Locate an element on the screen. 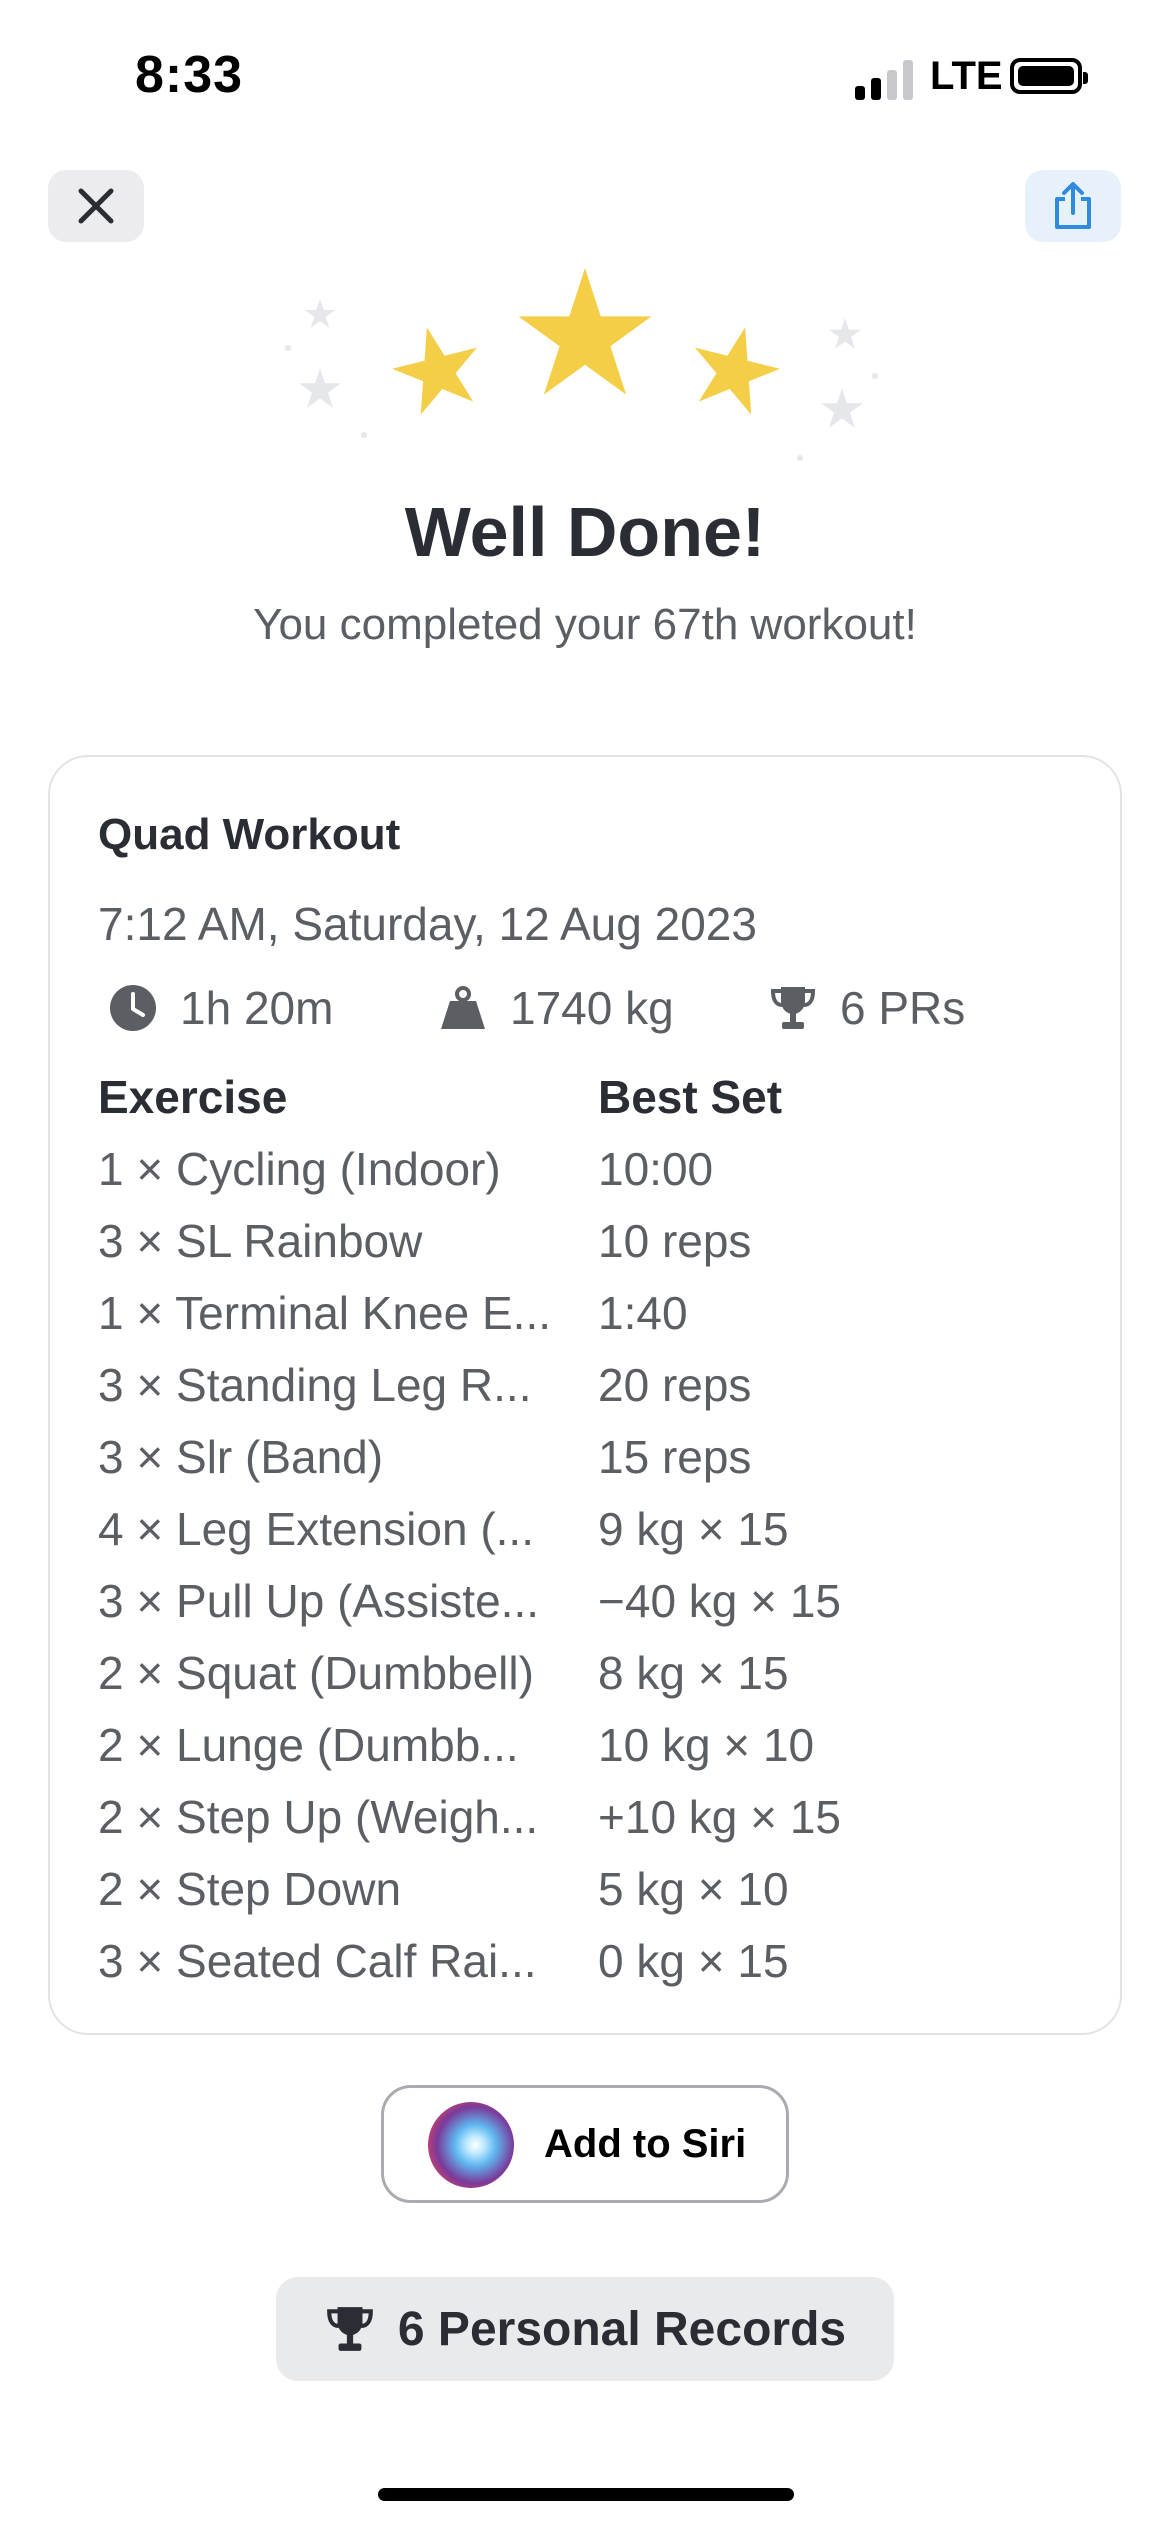 The width and height of the screenshot is (1170, 2532). exercise-row: 1 × Terminal Knee E... 1:40 is located at coordinates (587, 1322).